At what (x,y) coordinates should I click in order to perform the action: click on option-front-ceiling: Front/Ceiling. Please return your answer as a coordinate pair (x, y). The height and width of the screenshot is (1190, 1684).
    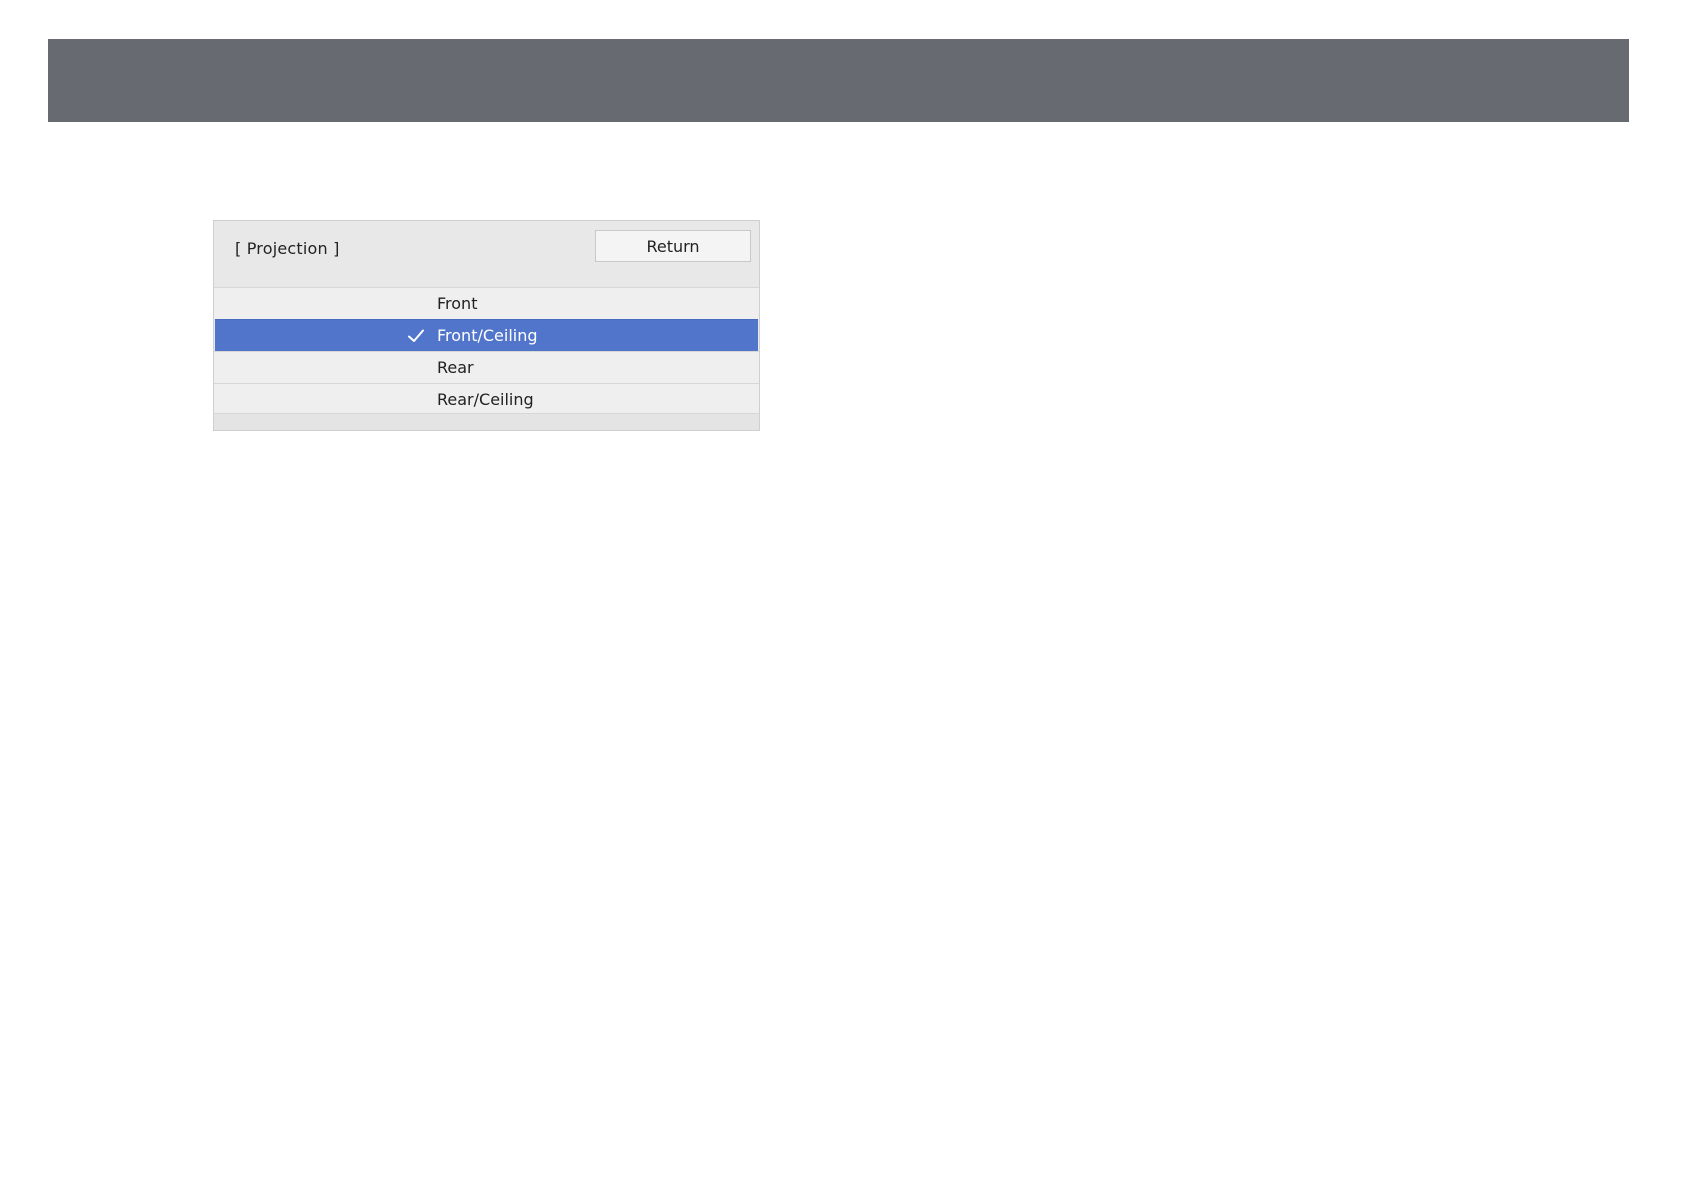
    Looking at the image, I should click on (486, 335).